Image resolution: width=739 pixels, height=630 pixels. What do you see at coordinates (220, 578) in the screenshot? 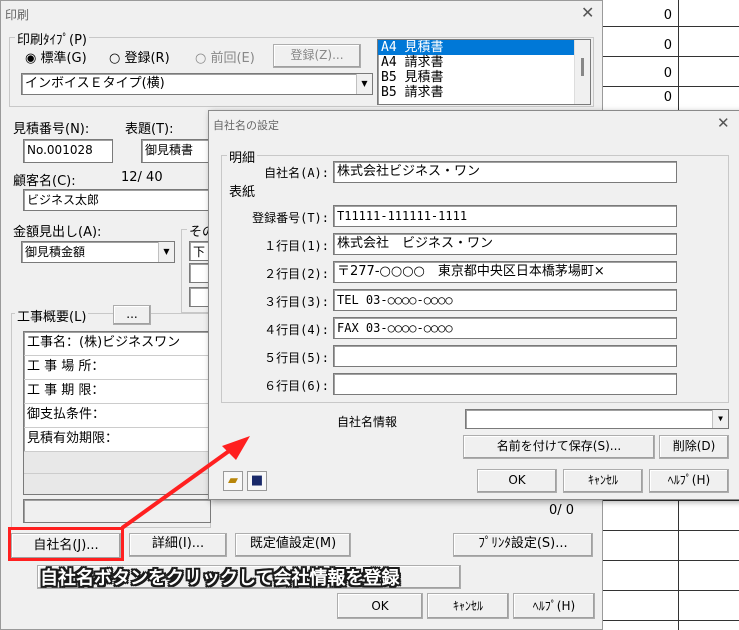
I see `annotation-caption: 自社名ボタンをクリックして会社情報を登録` at bounding box center [220, 578].